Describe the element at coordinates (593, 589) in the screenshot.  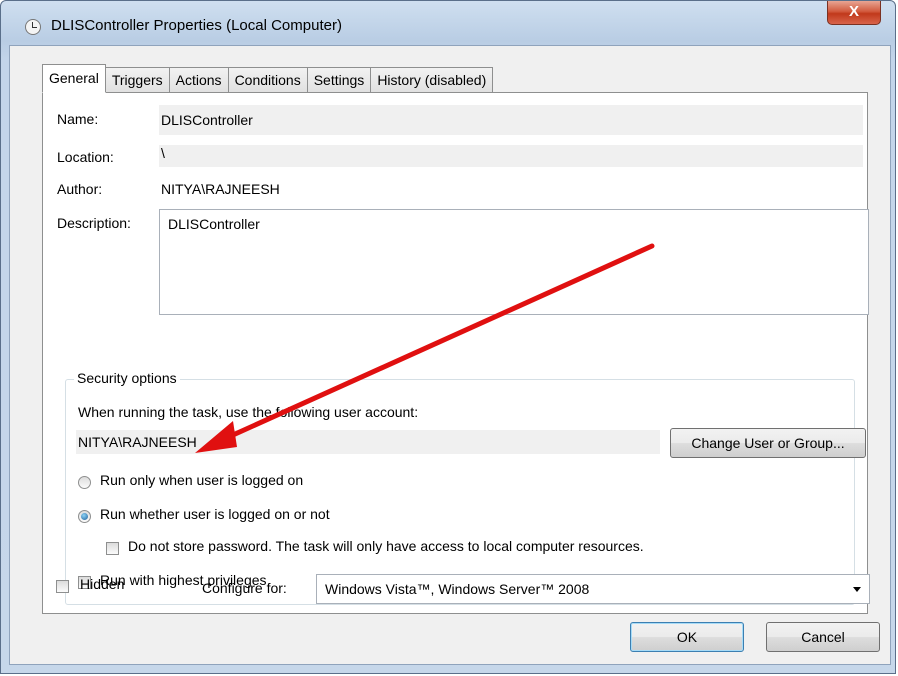
I see `configure-for-select: Windows Vista™, Windows Server™ 2008` at that location.